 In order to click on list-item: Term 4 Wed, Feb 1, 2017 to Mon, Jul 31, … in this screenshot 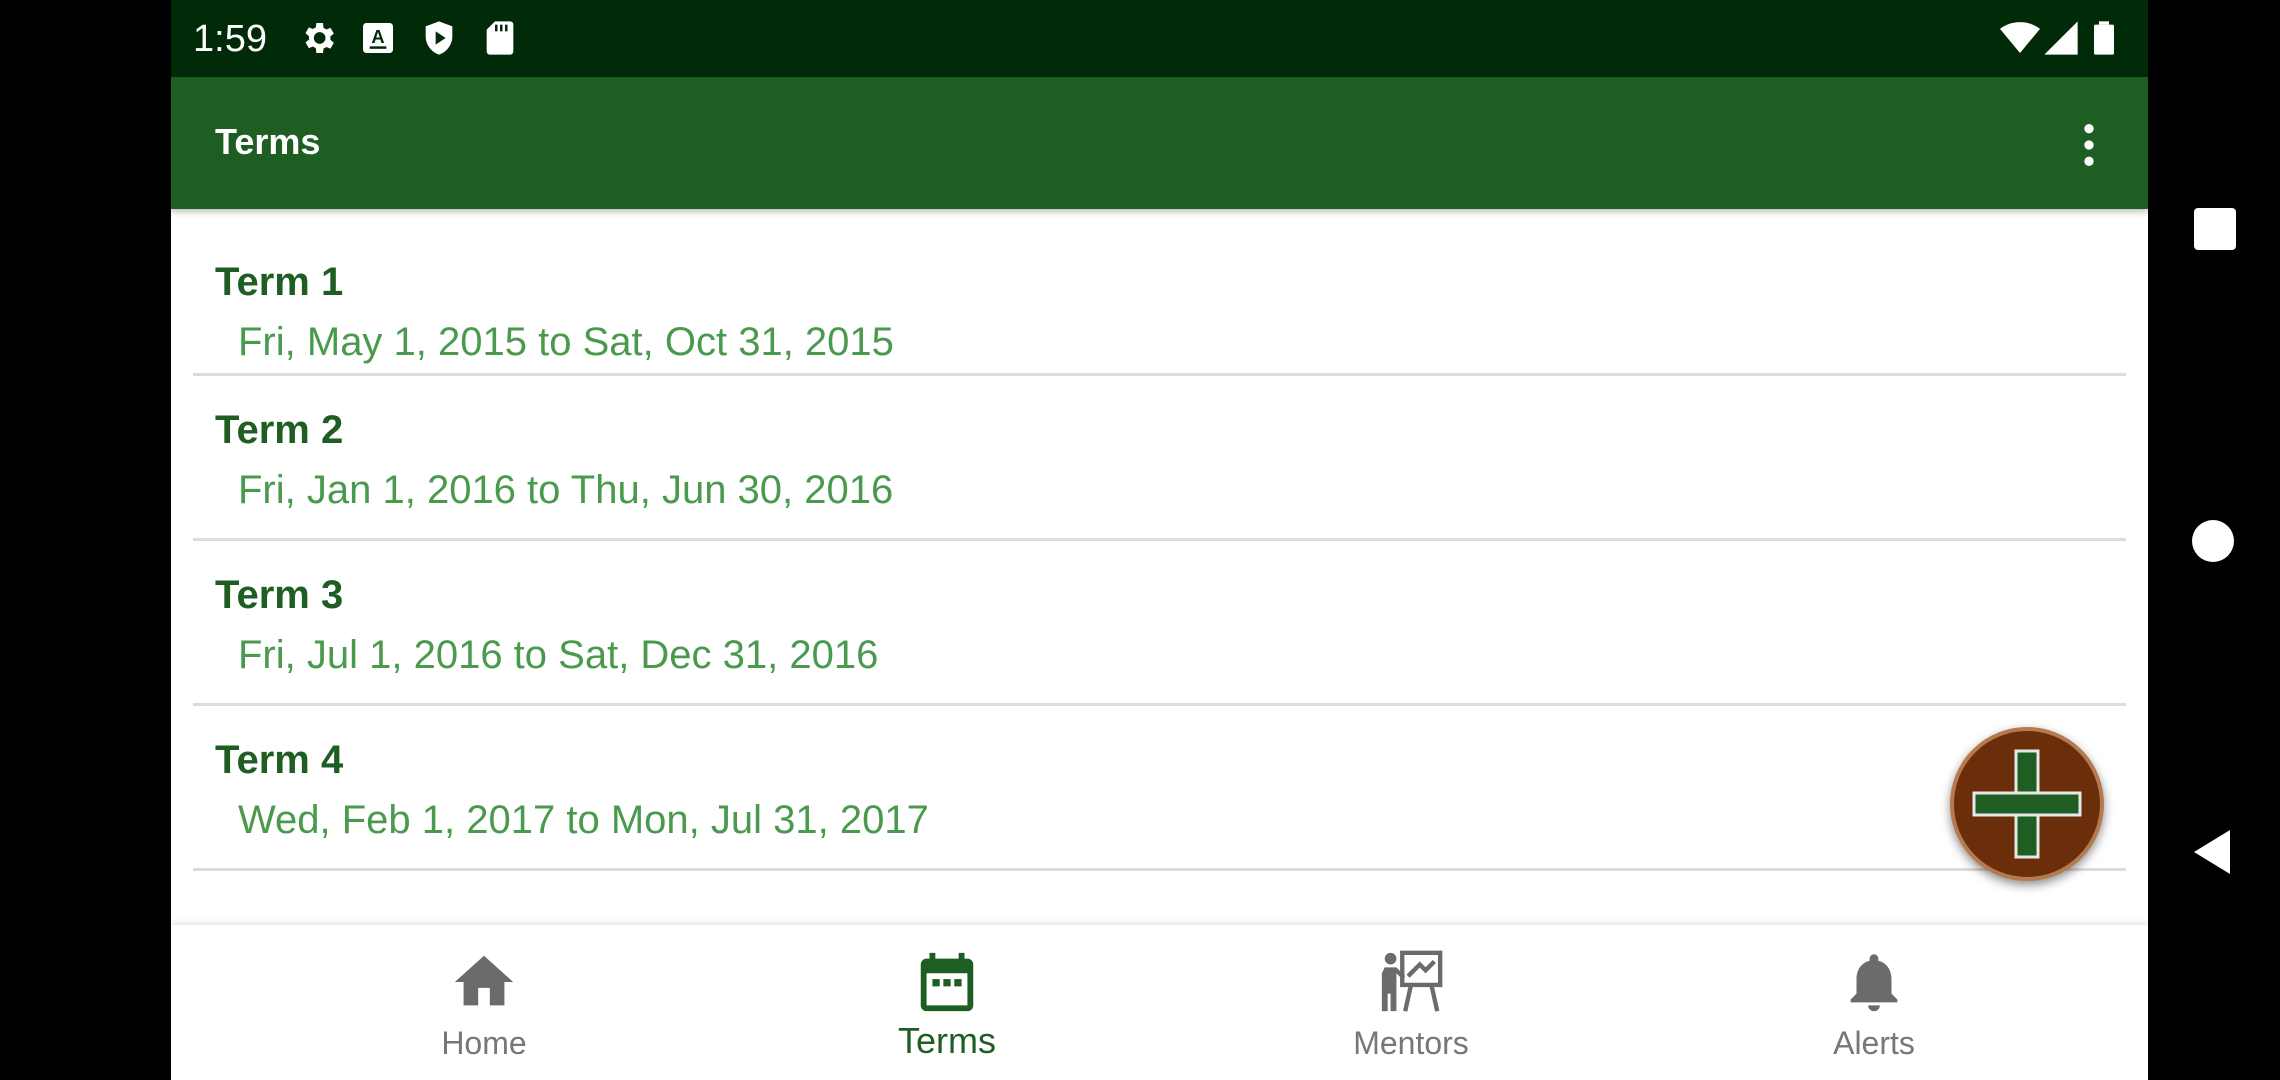, I will do `click(1159, 788)`.